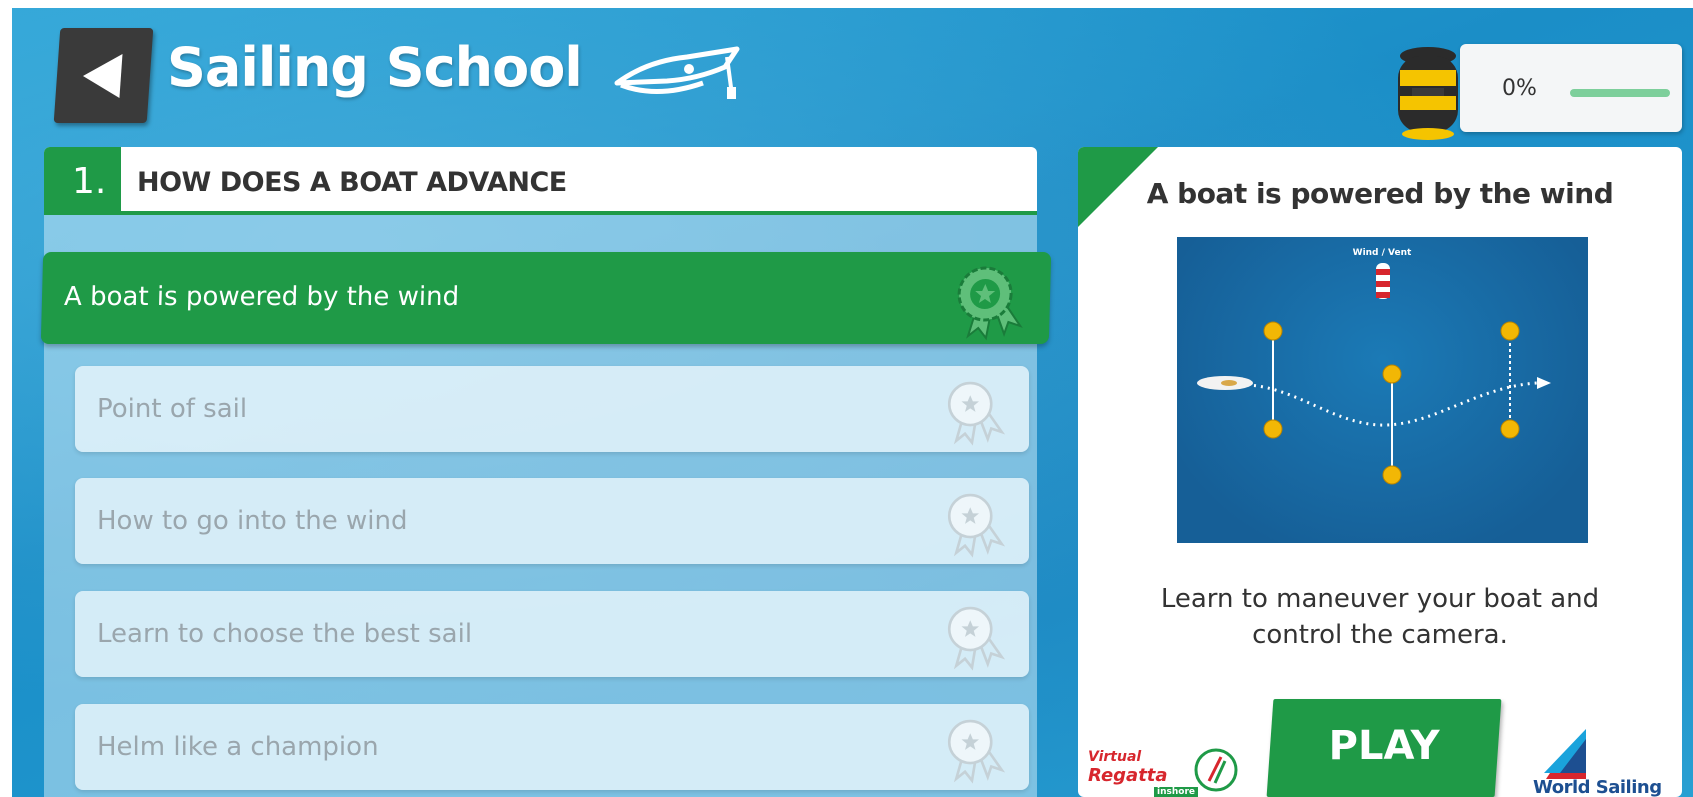  I want to click on virtual-regatta-logo-text2: Regatta, so click(1128, 775).